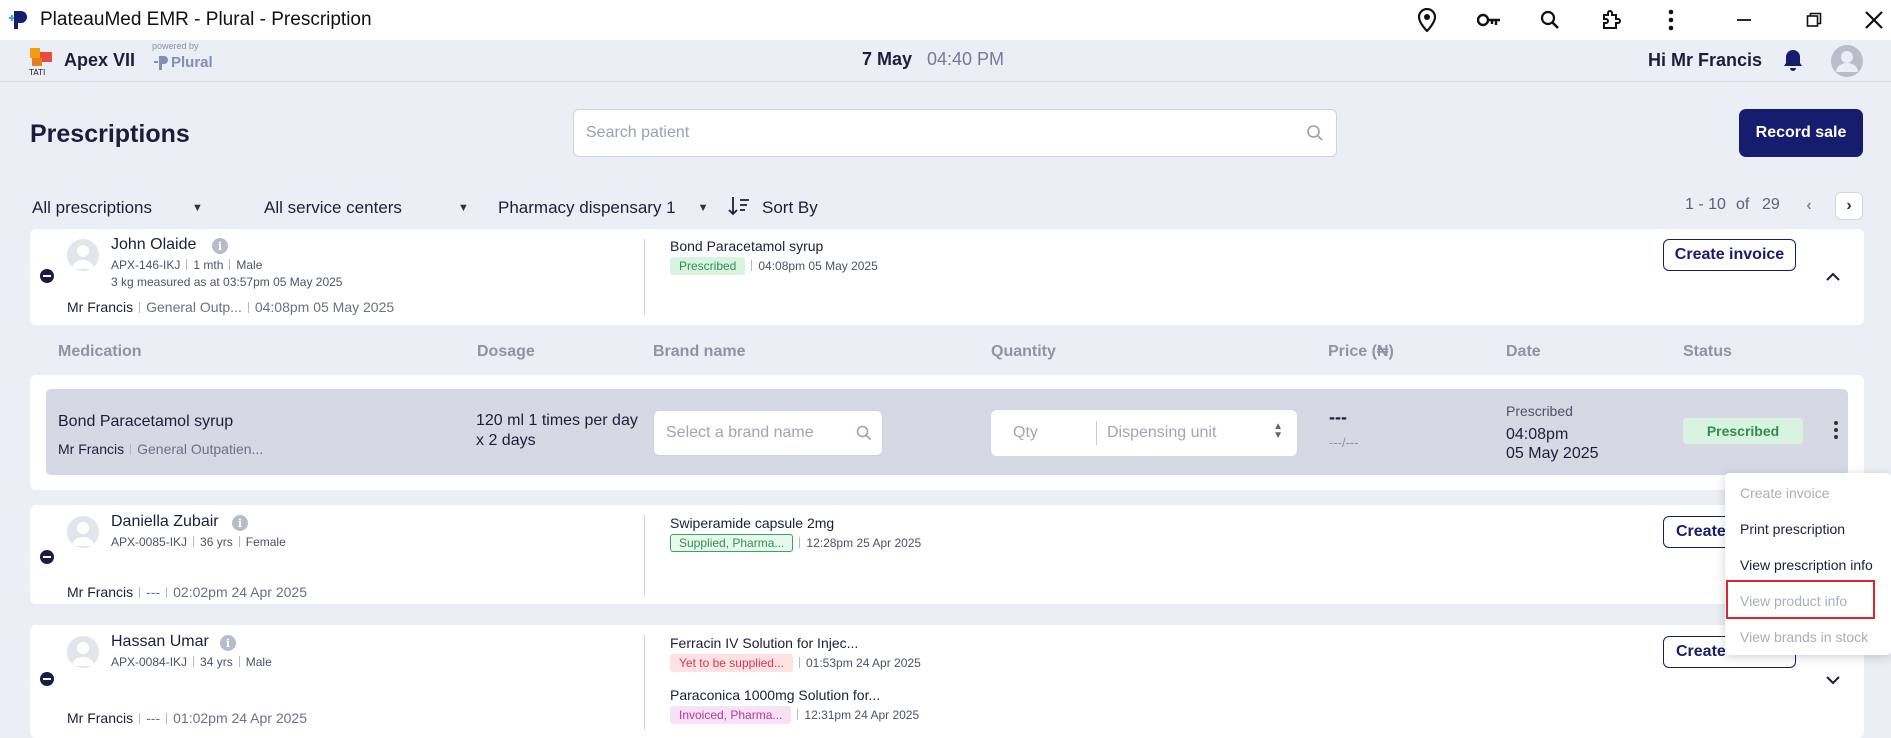 The width and height of the screenshot is (1891, 738). I want to click on menu-create-invoice: Create invoice, so click(1785, 493).